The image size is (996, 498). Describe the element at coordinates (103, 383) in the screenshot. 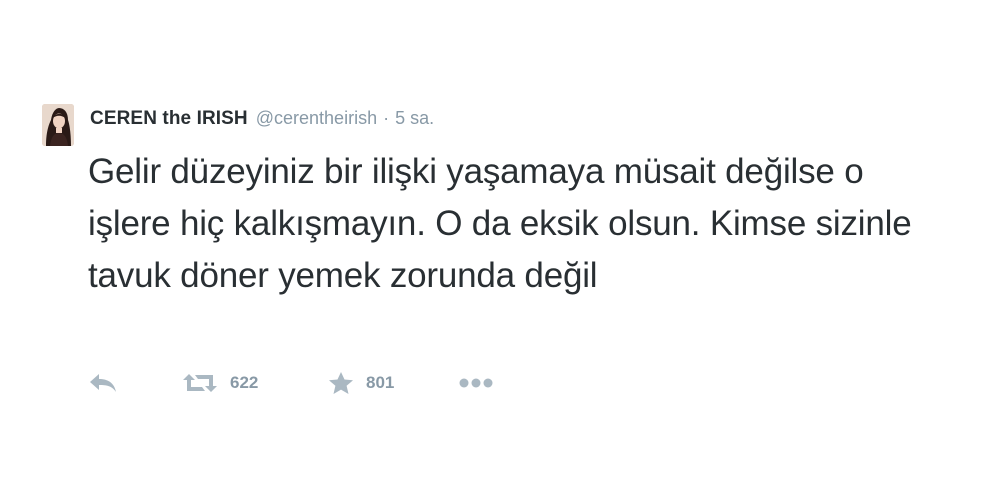

I see `reply-icon` at that location.